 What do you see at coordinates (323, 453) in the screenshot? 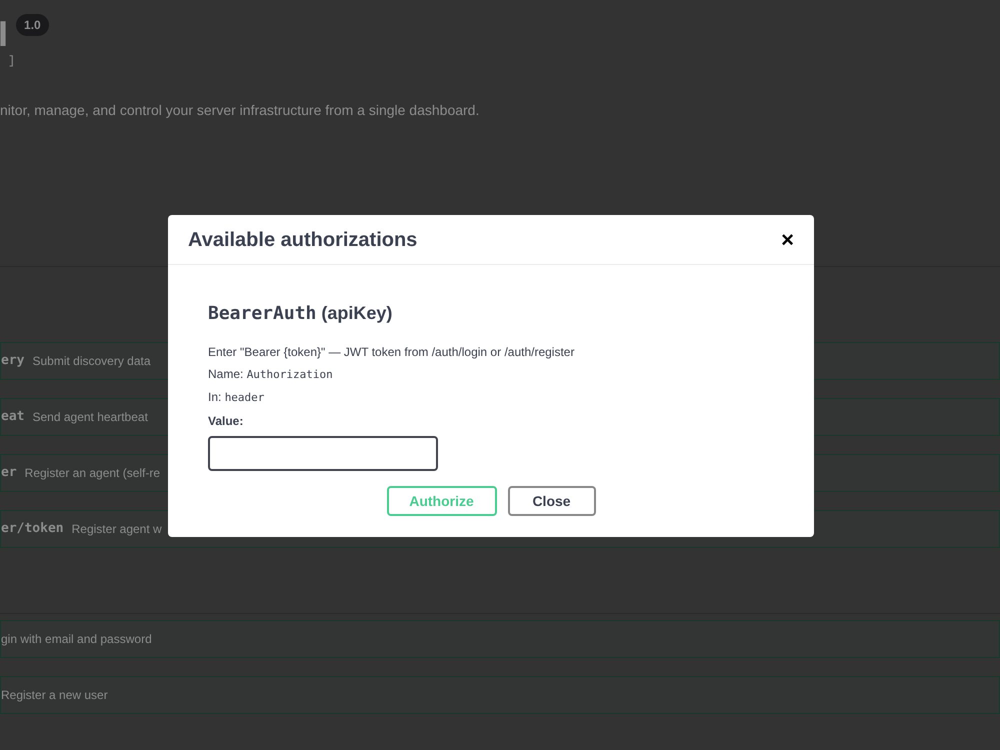
I see `value-field` at bounding box center [323, 453].